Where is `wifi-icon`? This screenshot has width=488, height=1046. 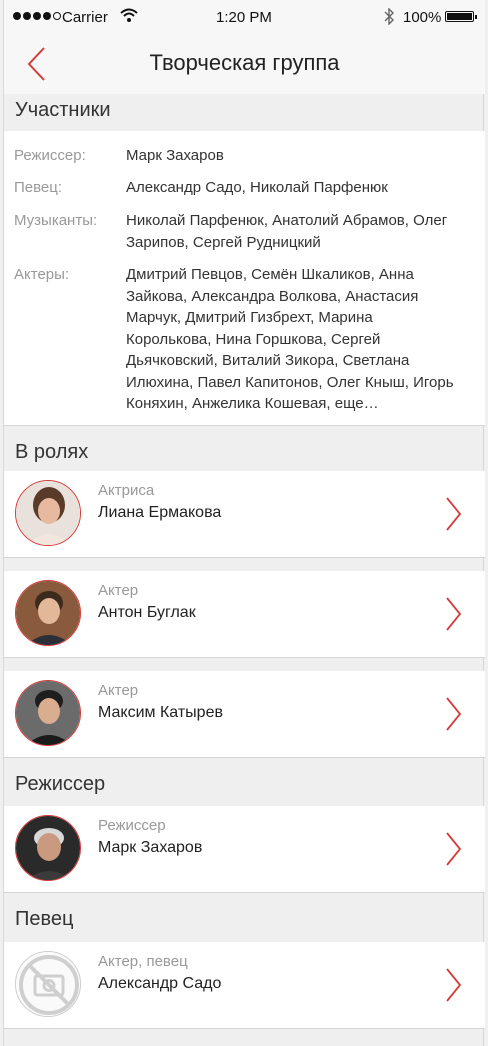
wifi-icon is located at coordinates (129, 15).